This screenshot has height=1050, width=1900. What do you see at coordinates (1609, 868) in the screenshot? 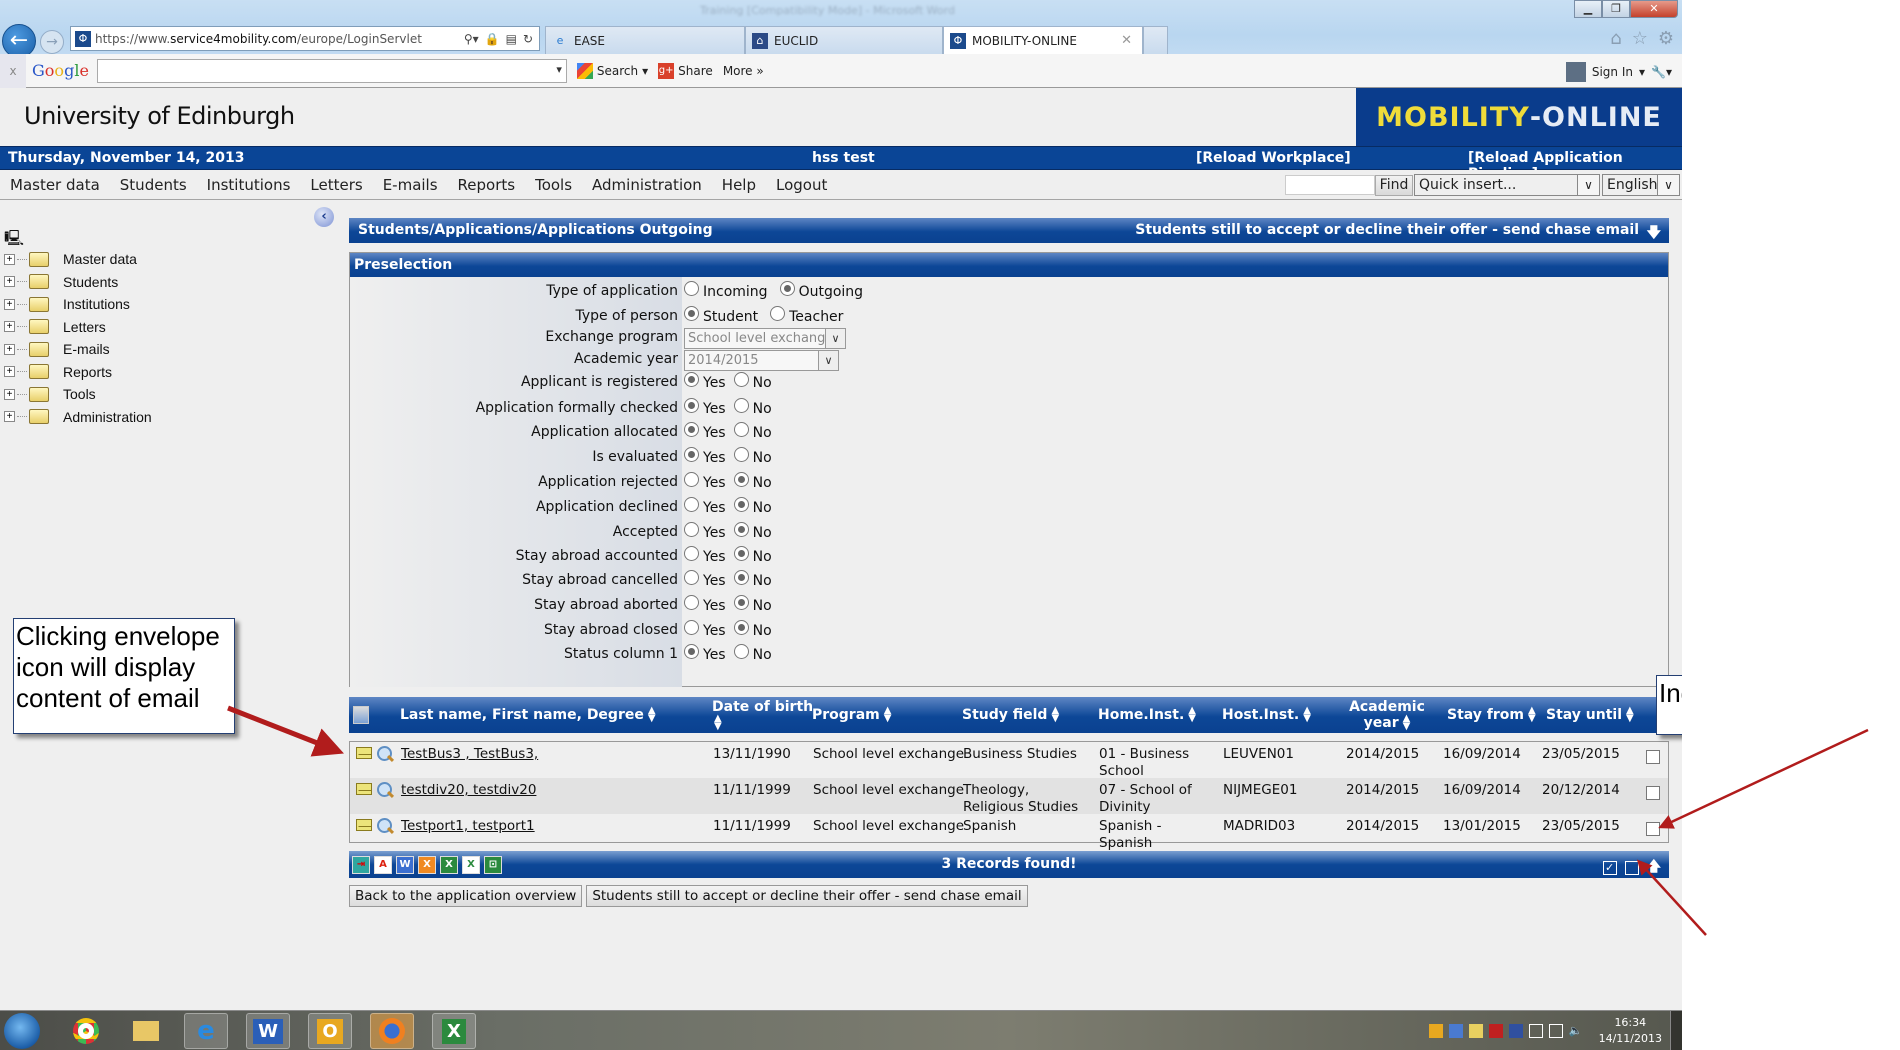
I see `select-all-checkbox: ✓` at bounding box center [1609, 868].